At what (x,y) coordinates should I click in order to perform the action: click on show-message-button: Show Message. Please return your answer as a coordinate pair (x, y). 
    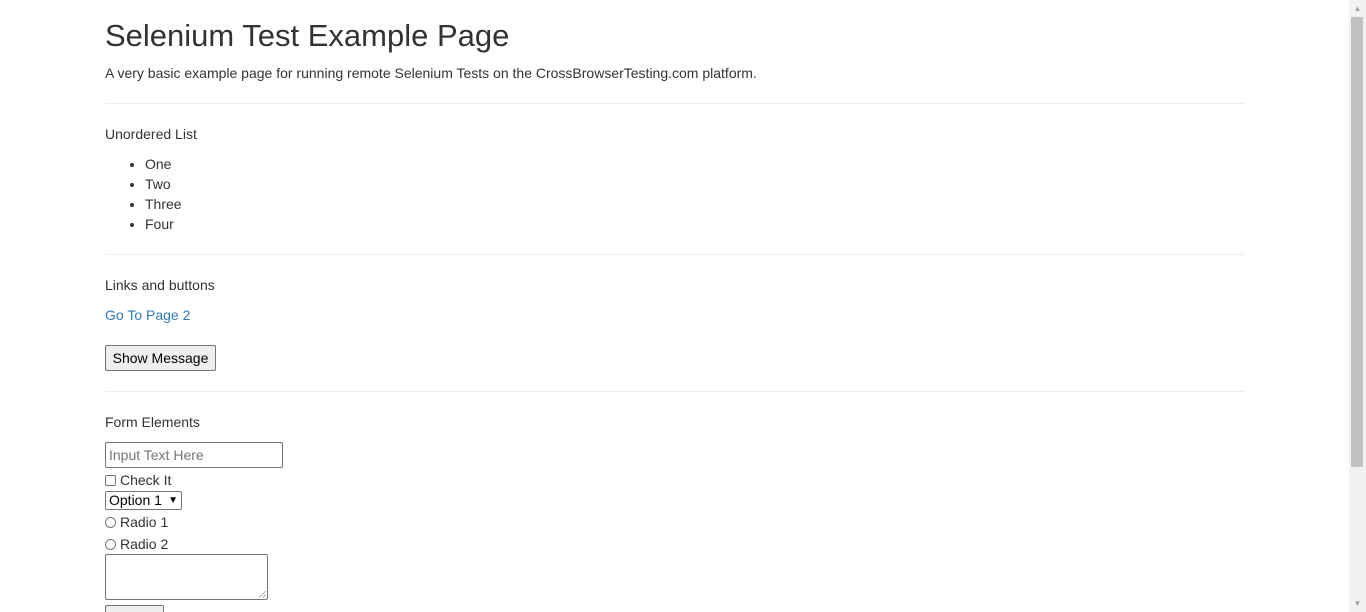
    Looking at the image, I should click on (160, 358).